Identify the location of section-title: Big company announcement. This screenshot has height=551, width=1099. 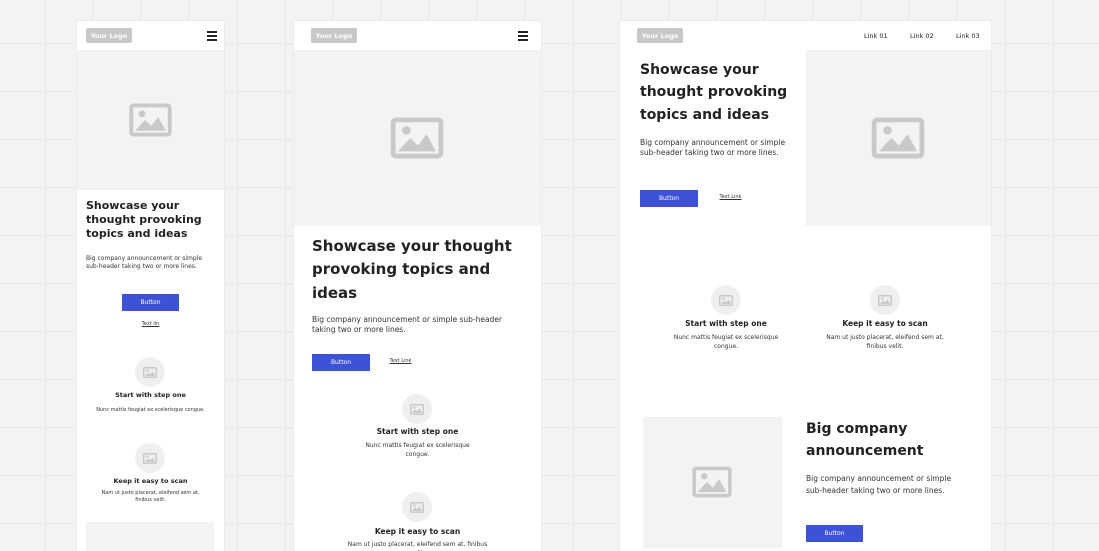
(865, 440).